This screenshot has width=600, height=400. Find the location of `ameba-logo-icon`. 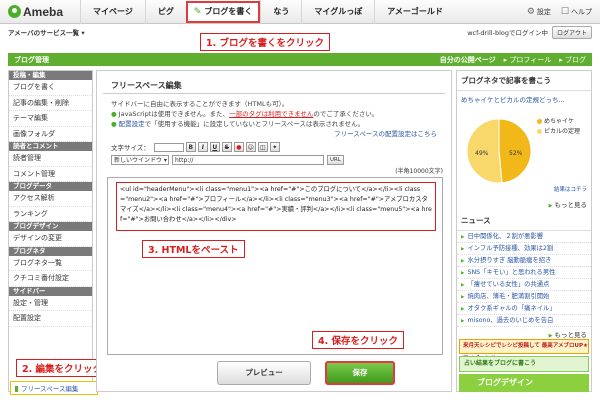

ameba-logo-icon is located at coordinates (14, 11).